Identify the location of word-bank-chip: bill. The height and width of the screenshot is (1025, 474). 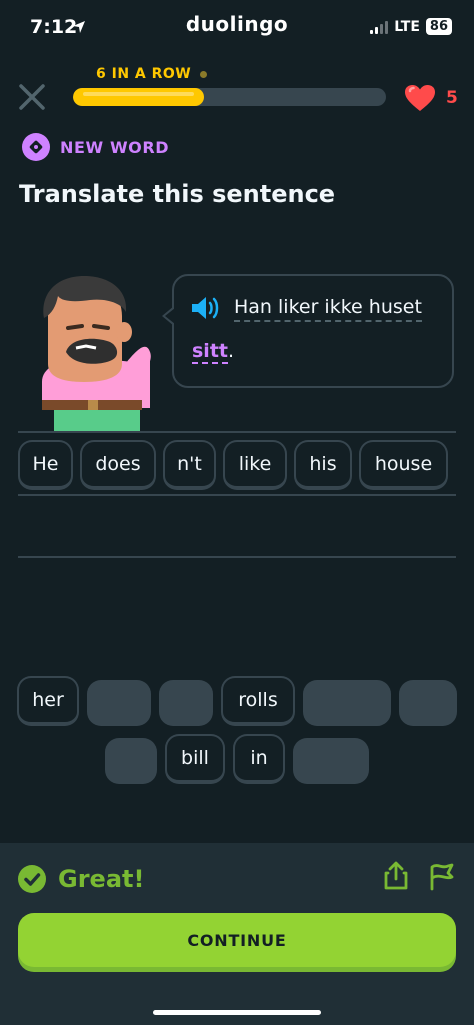
(195, 759).